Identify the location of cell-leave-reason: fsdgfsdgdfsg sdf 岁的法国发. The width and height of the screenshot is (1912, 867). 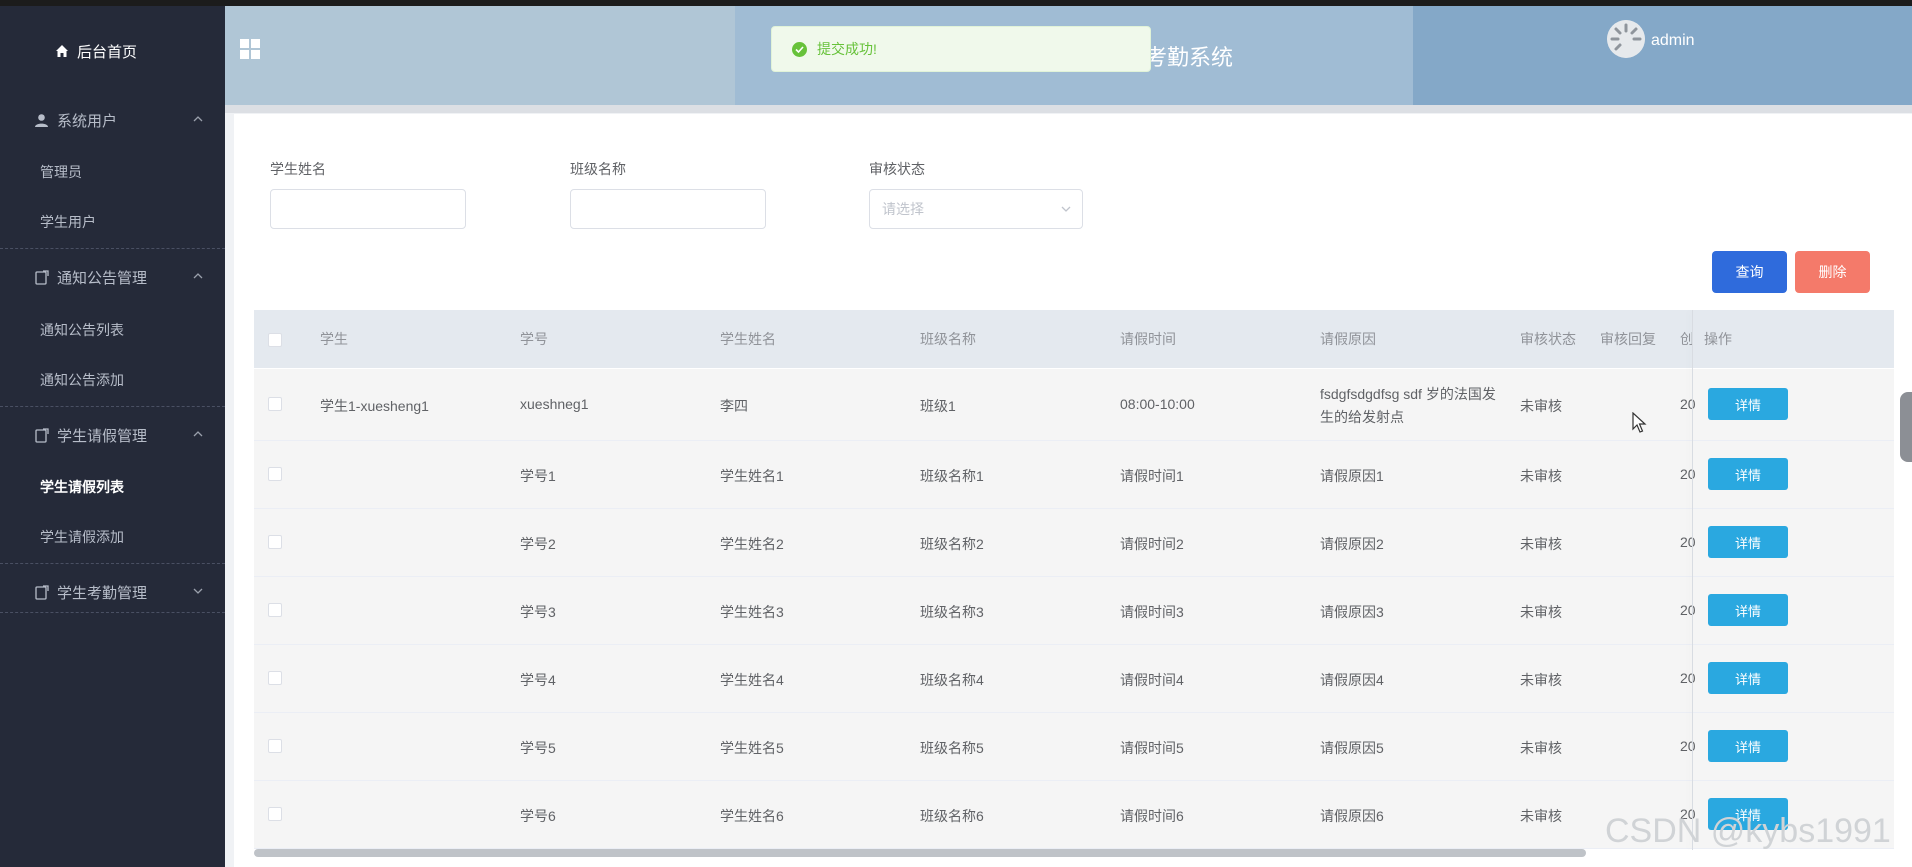
(1408, 394).